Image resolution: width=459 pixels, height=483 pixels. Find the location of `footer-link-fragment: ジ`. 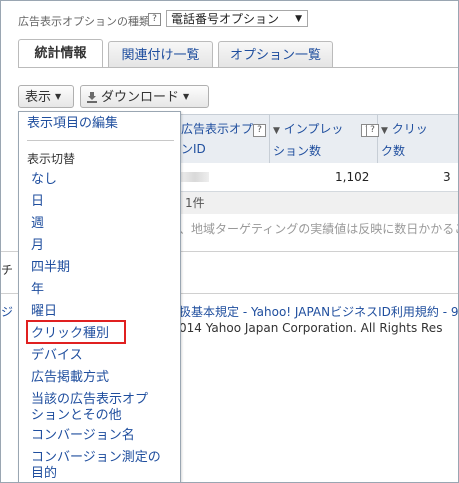

footer-link-fragment: ジ is located at coordinates (7, 311).